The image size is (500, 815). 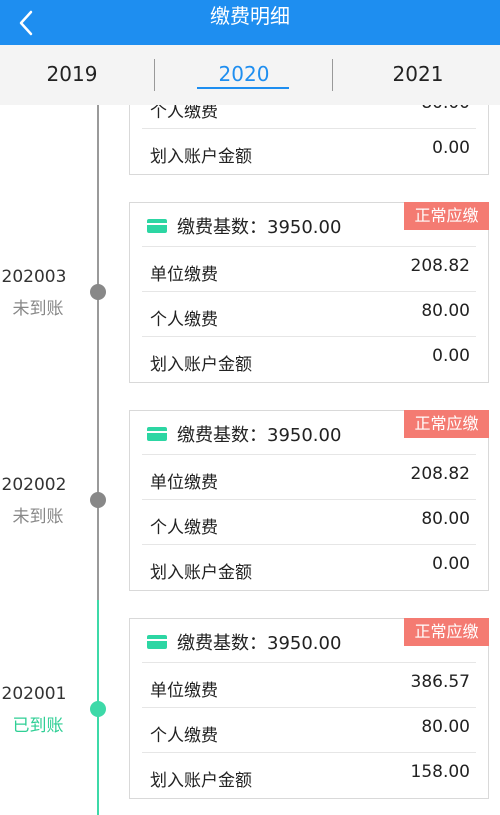 I want to click on period-label: 202001, so click(x=34, y=694).